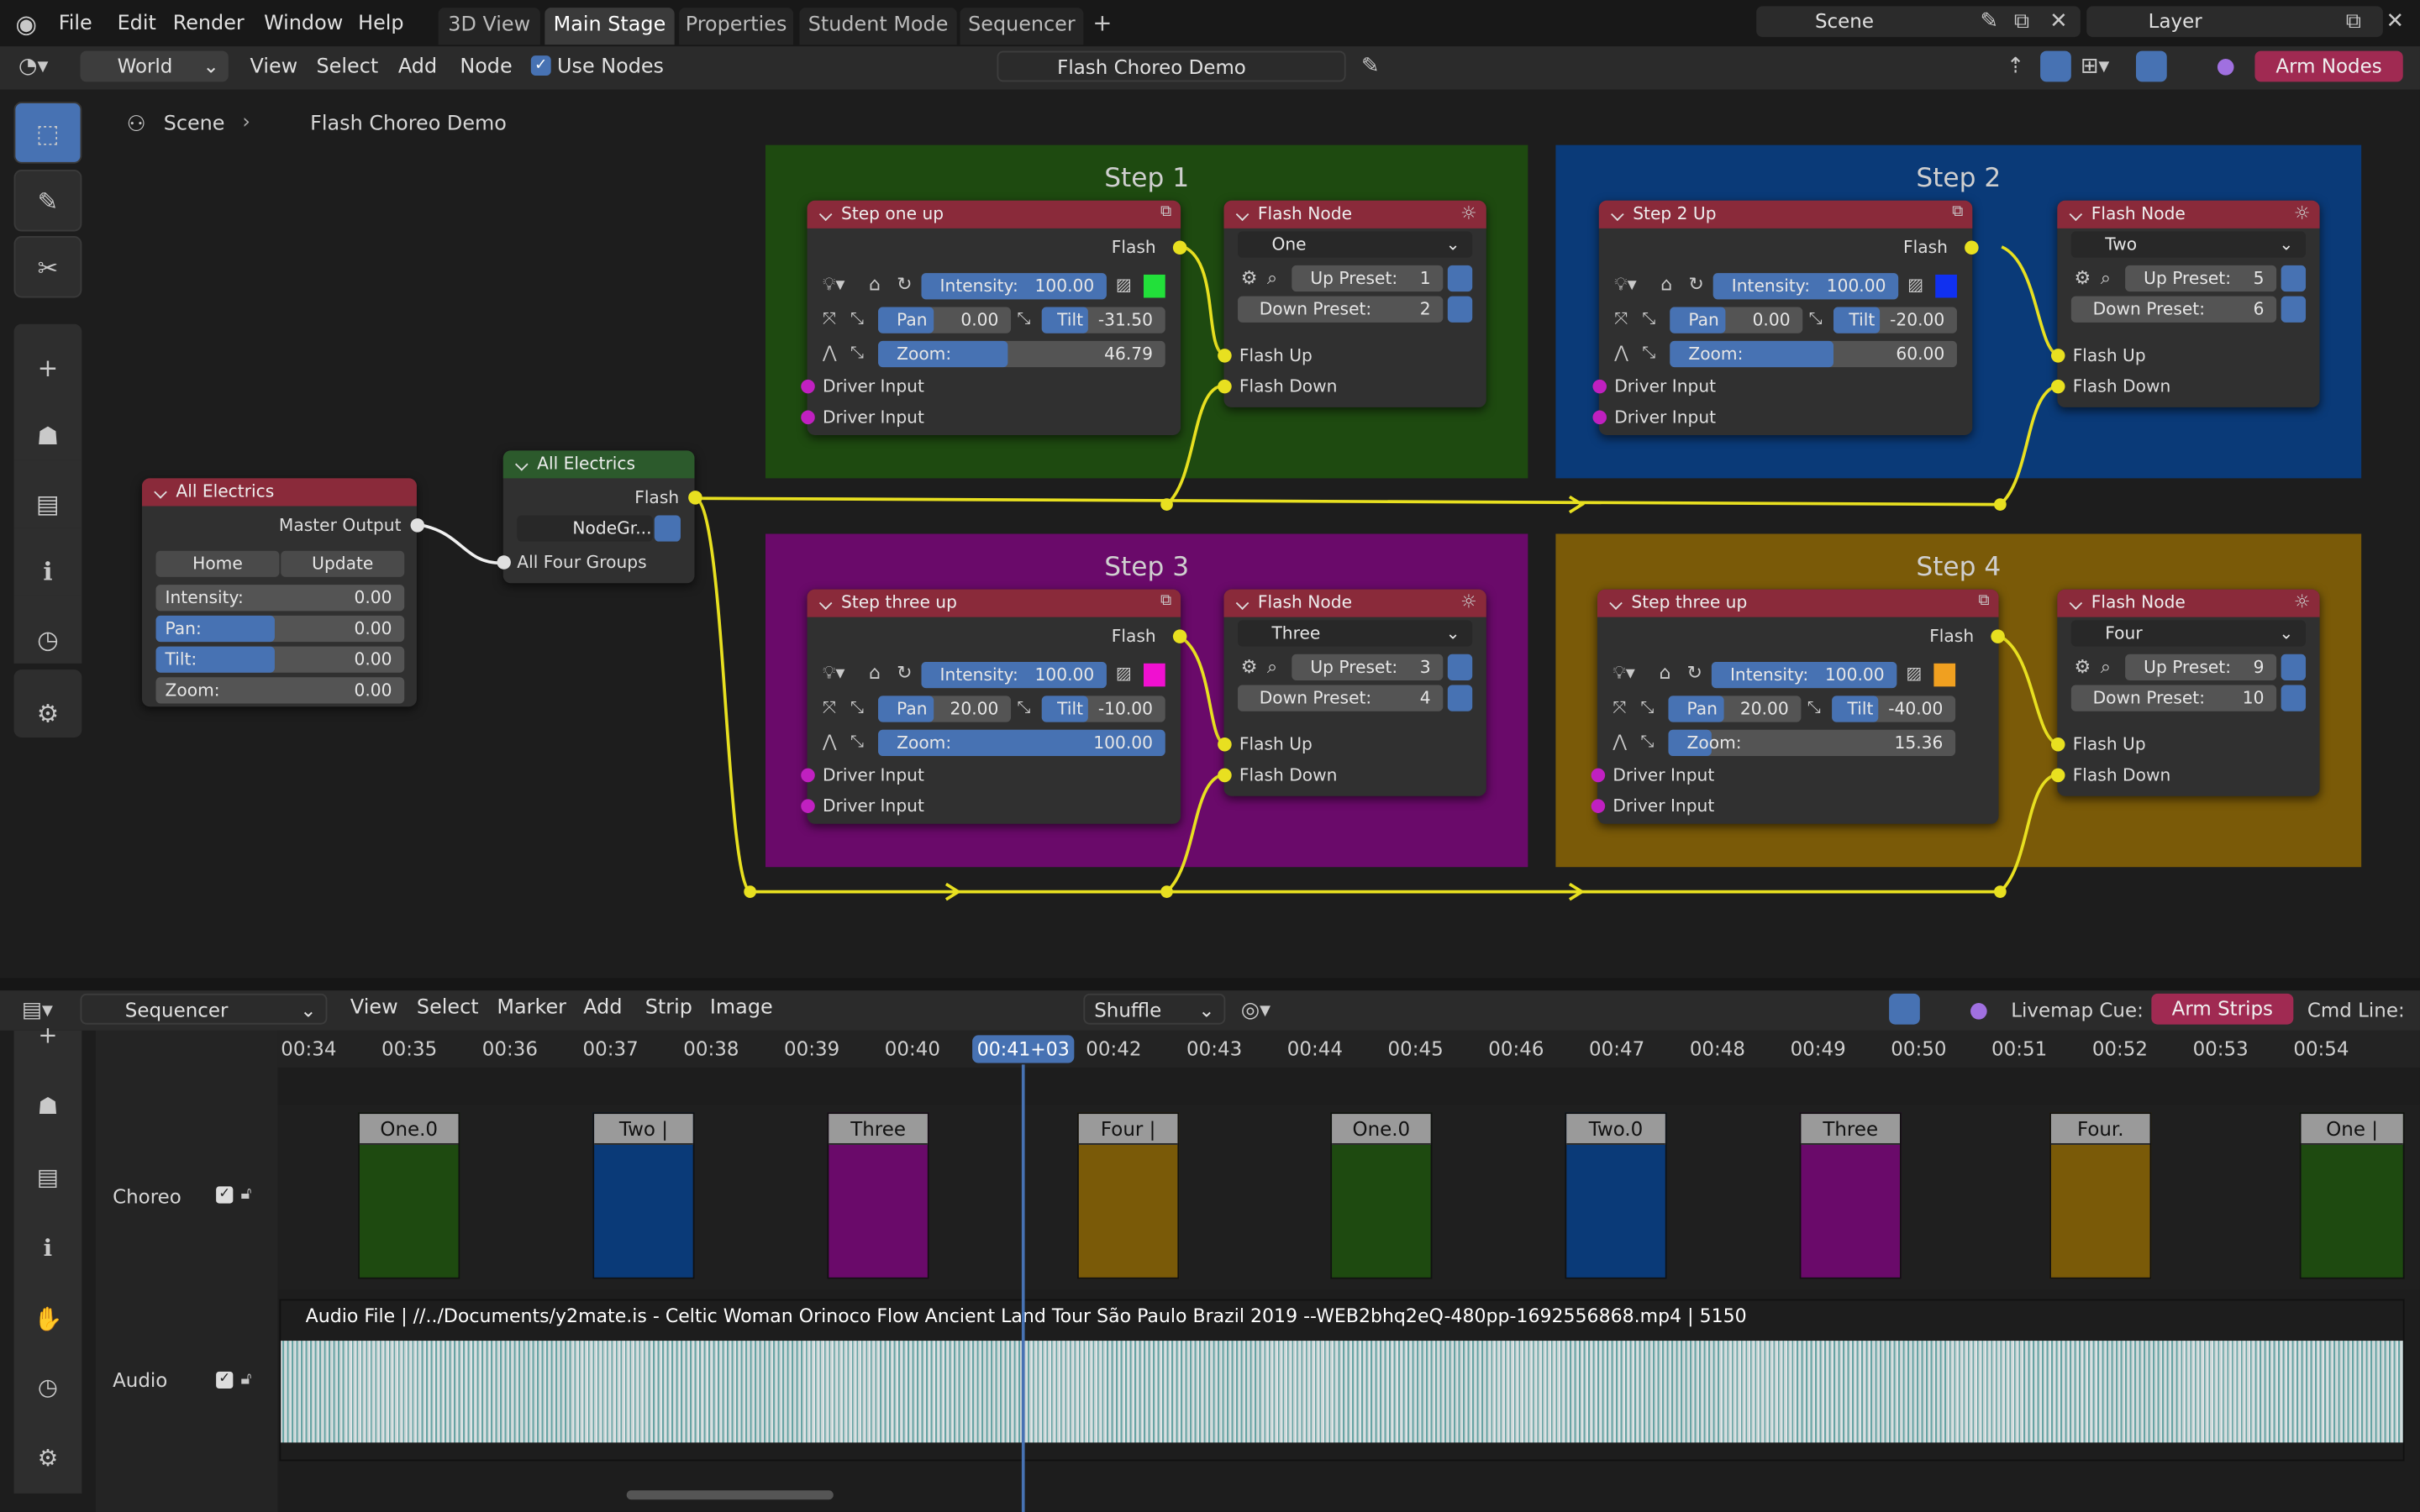 The width and height of the screenshot is (2420, 1512). Describe the element at coordinates (1128, 1195) in the screenshot. I see `choreo-clip: Four |` at that location.